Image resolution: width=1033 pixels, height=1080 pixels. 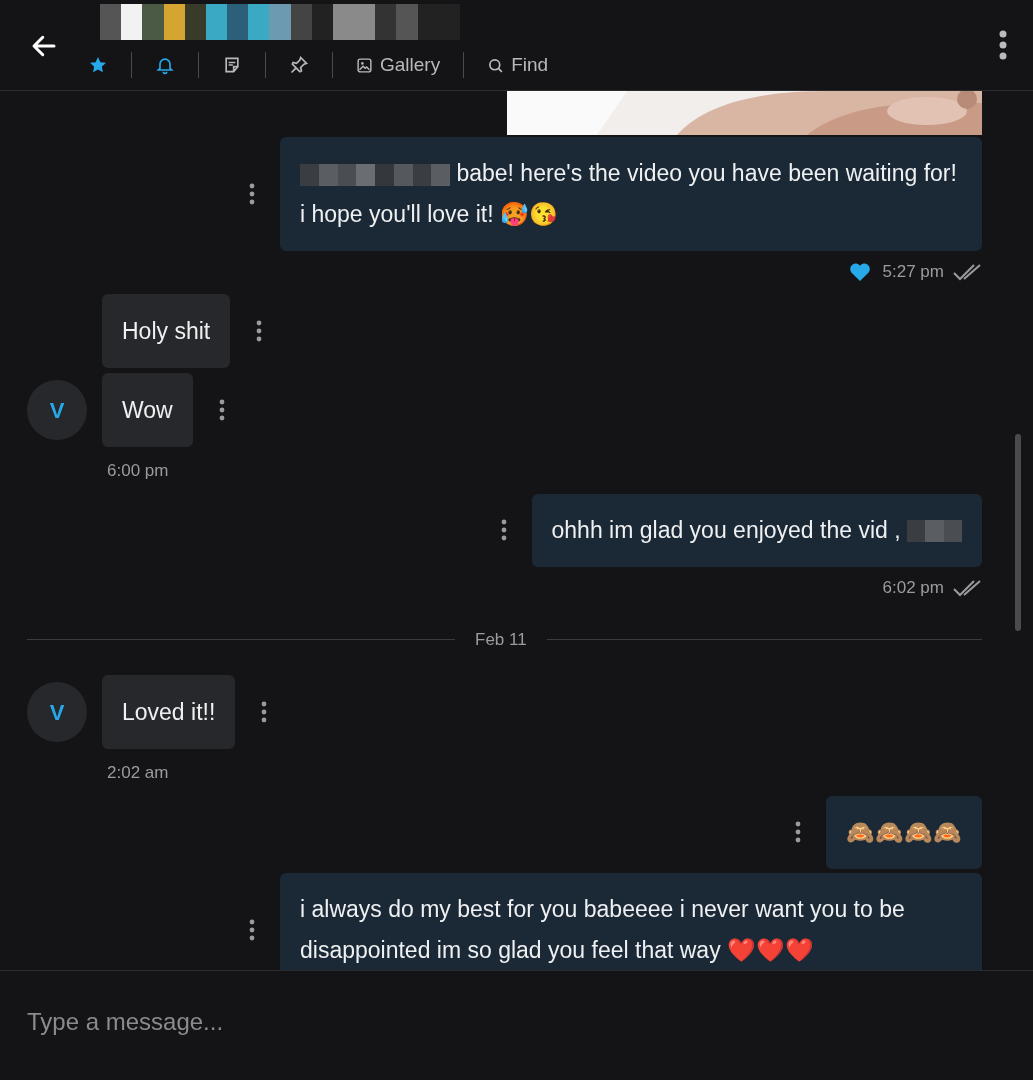 What do you see at coordinates (913, 587) in the screenshot?
I see `message-time: 6:02 pm` at bounding box center [913, 587].